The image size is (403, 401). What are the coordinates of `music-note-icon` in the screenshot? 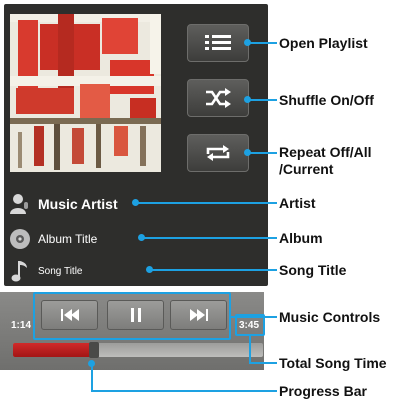 It's located at (20, 271).